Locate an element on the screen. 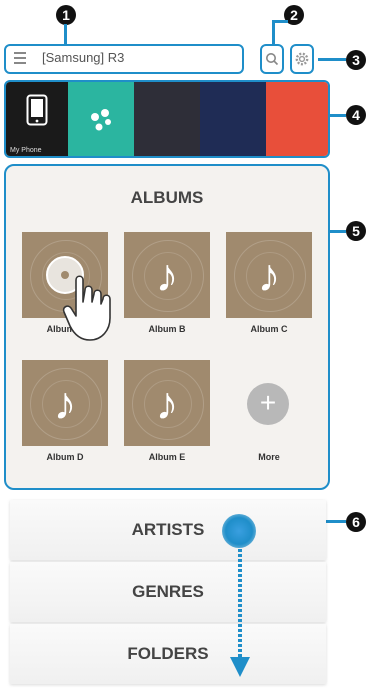  album-label: Album B is located at coordinates (167, 329).